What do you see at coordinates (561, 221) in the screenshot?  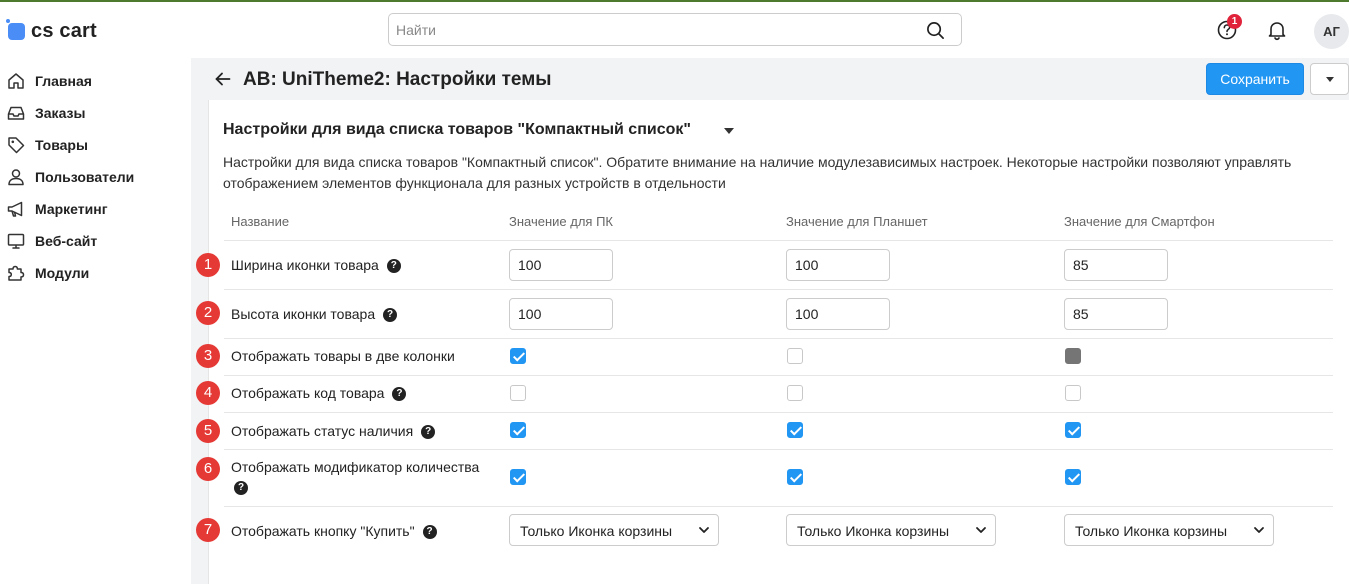 I see `column-header-pc: Значение для ПК` at bounding box center [561, 221].